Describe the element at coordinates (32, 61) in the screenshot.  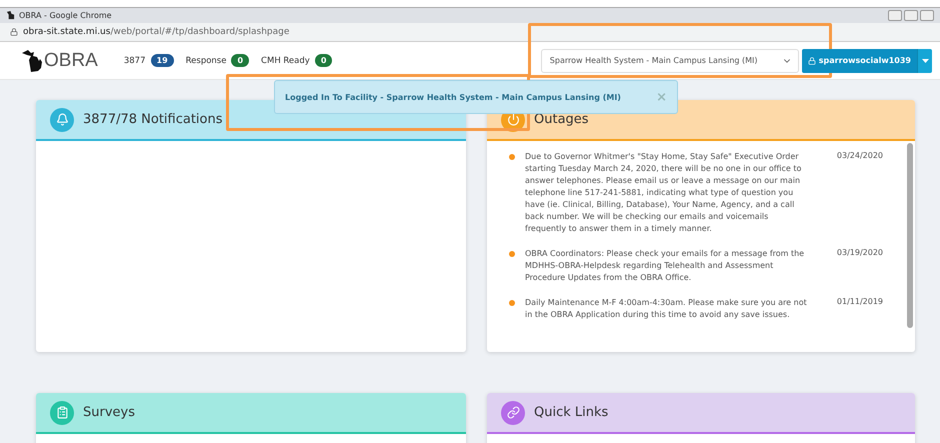
I see `logo-icon` at that location.